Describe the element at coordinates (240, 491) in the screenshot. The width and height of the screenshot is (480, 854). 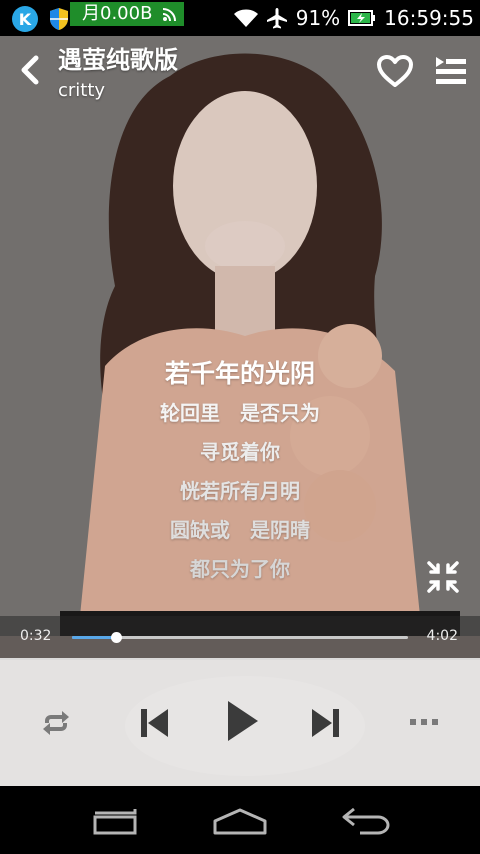
I see `lyric-line: 恍若所有月明` at that location.